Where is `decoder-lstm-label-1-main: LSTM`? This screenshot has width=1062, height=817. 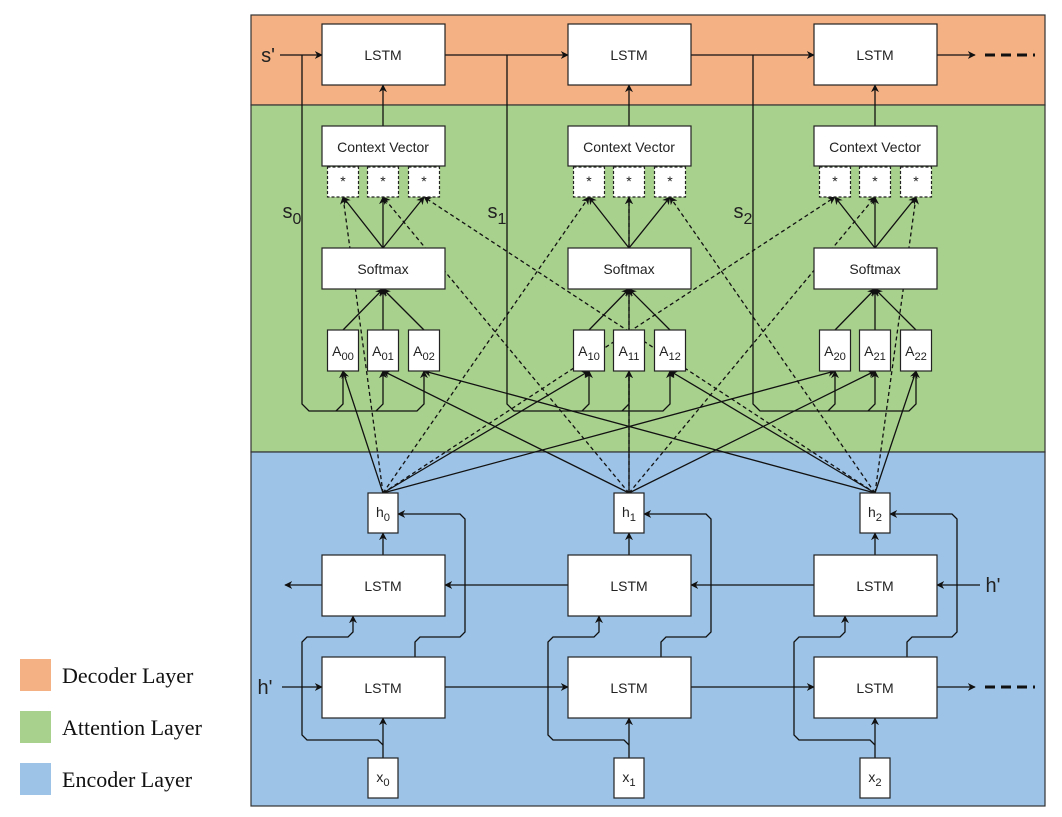
decoder-lstm-label-1-main: LSTM is located at coordinates (628, 55).